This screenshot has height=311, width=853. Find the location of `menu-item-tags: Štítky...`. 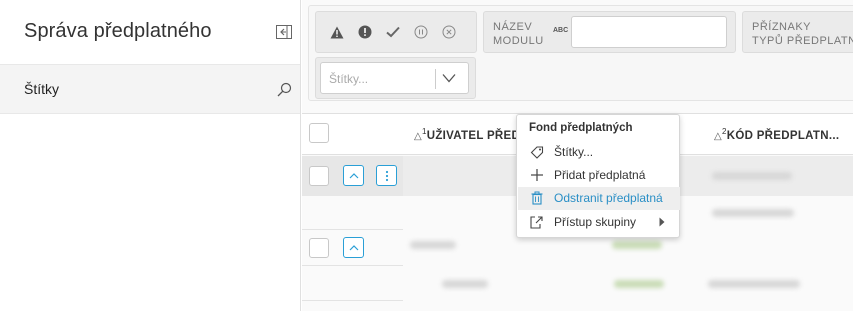

menu-item-tags: Štítky... is located at coordinates (599, 152).